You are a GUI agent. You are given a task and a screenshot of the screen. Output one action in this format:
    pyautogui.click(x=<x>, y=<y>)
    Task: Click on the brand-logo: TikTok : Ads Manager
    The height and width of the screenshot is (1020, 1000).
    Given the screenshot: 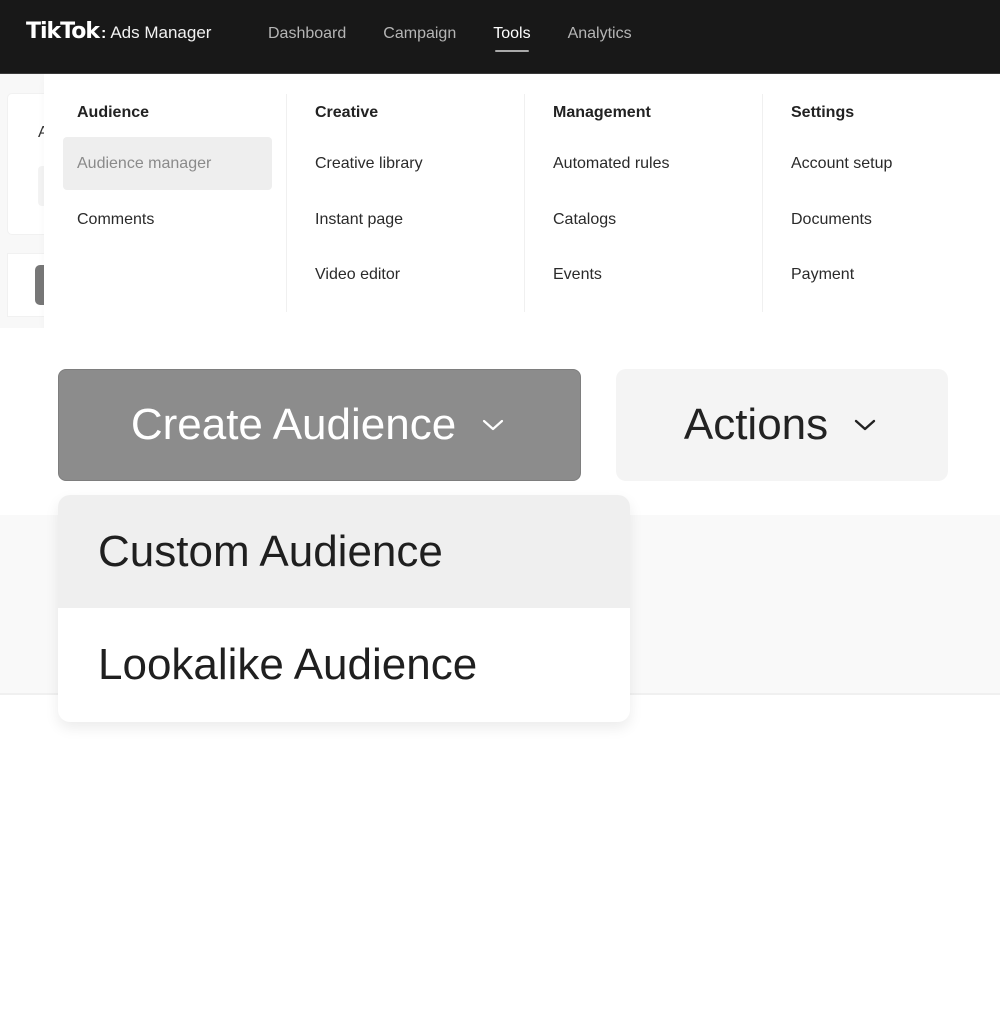 What is the action you would take?
    pyautogui.click(x=118, y=31)
    